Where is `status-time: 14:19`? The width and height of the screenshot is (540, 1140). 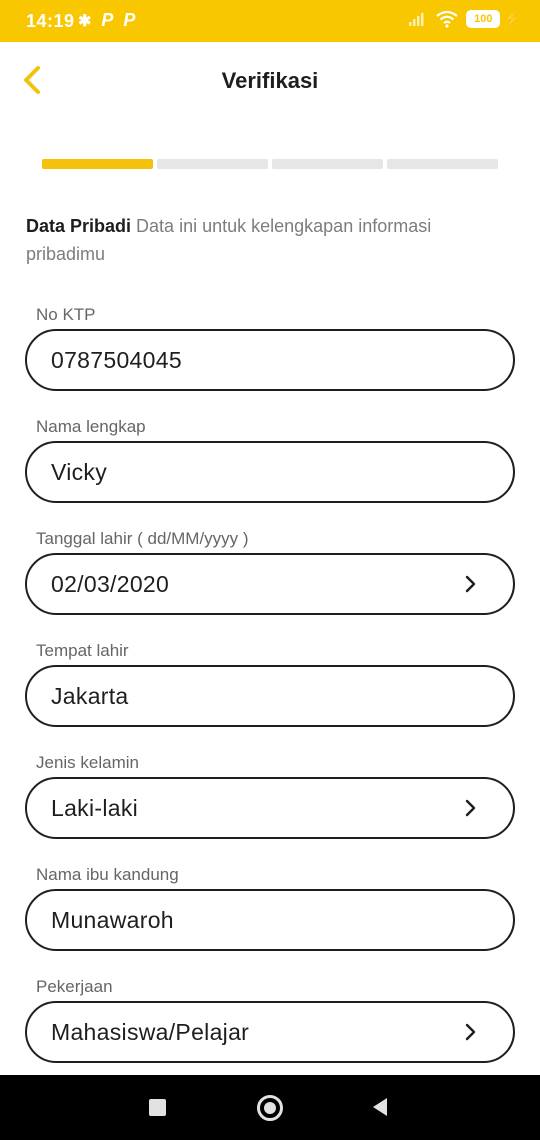 status-time: 14:19 is located at coordinates (50, 21).